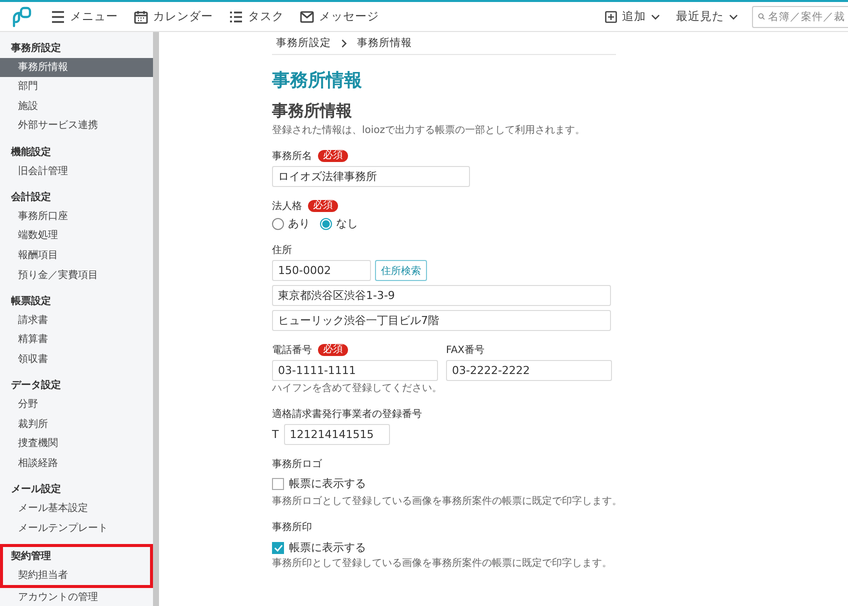 The height and width of the screenshot is (606, 848). What do you see at coordinates (76, 256) in the screenshot?
I see `sidebar-item: 報酬項目` at bounding box center [76, 256].